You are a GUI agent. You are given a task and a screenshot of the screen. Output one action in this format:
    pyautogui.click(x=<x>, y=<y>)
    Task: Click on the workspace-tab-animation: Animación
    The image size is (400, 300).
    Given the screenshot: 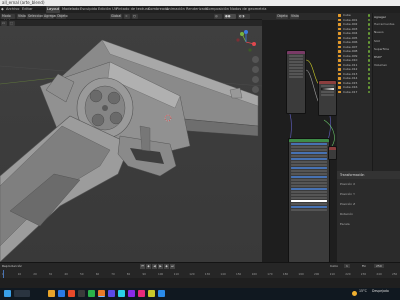 What is the action you would take?
    pyautogui.click(x=175, y=9)
    